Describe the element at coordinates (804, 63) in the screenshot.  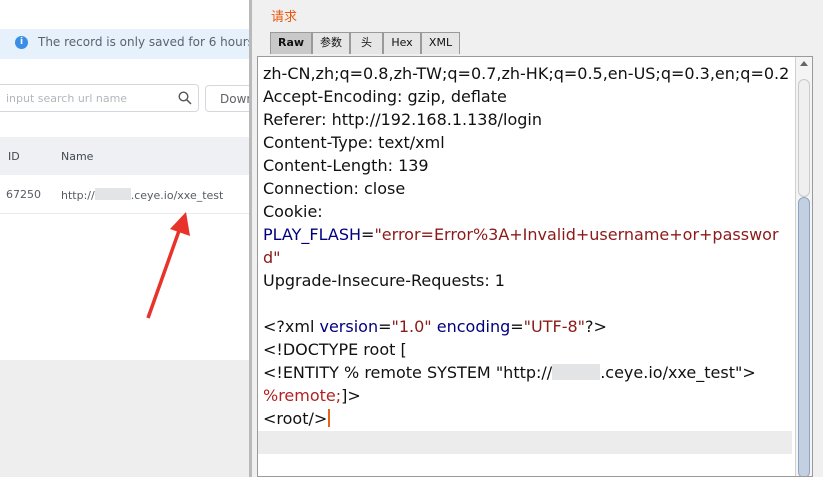
I see `scroll-up-icon` at that location.